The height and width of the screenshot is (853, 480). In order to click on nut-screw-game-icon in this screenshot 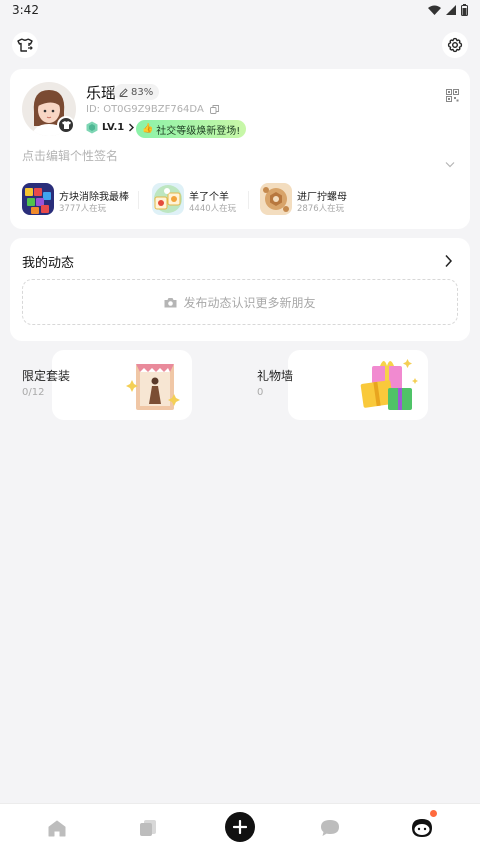, I will do `click(276, 199)`.